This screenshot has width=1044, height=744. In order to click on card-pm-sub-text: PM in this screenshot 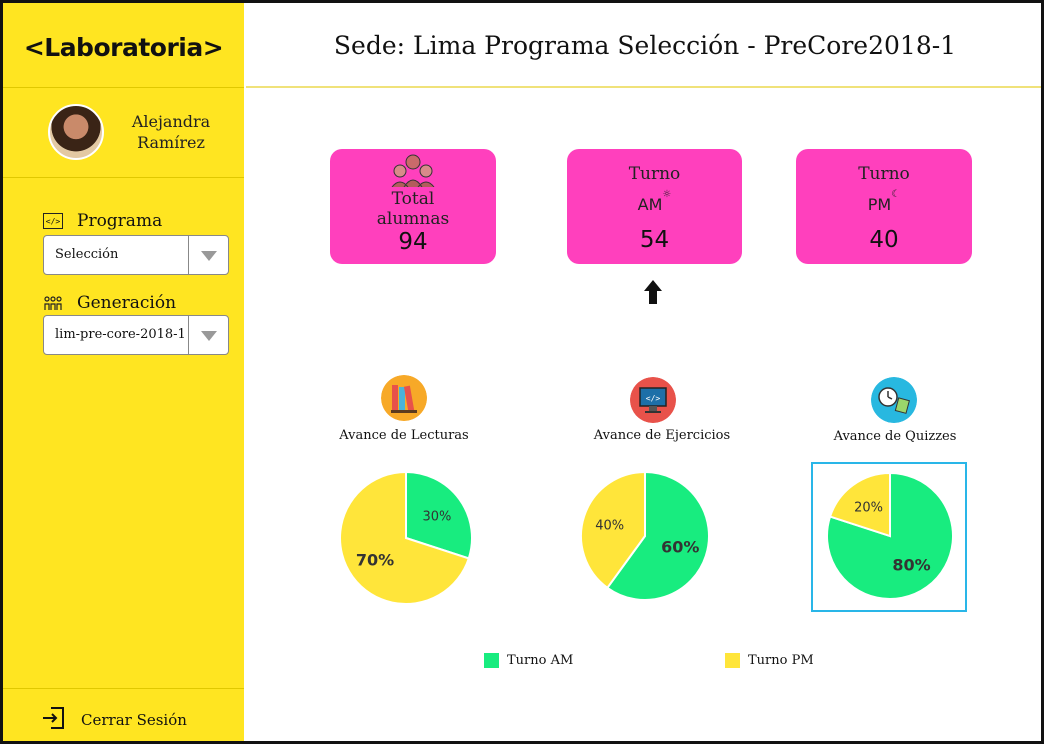, I will do `click(879, 204)`.